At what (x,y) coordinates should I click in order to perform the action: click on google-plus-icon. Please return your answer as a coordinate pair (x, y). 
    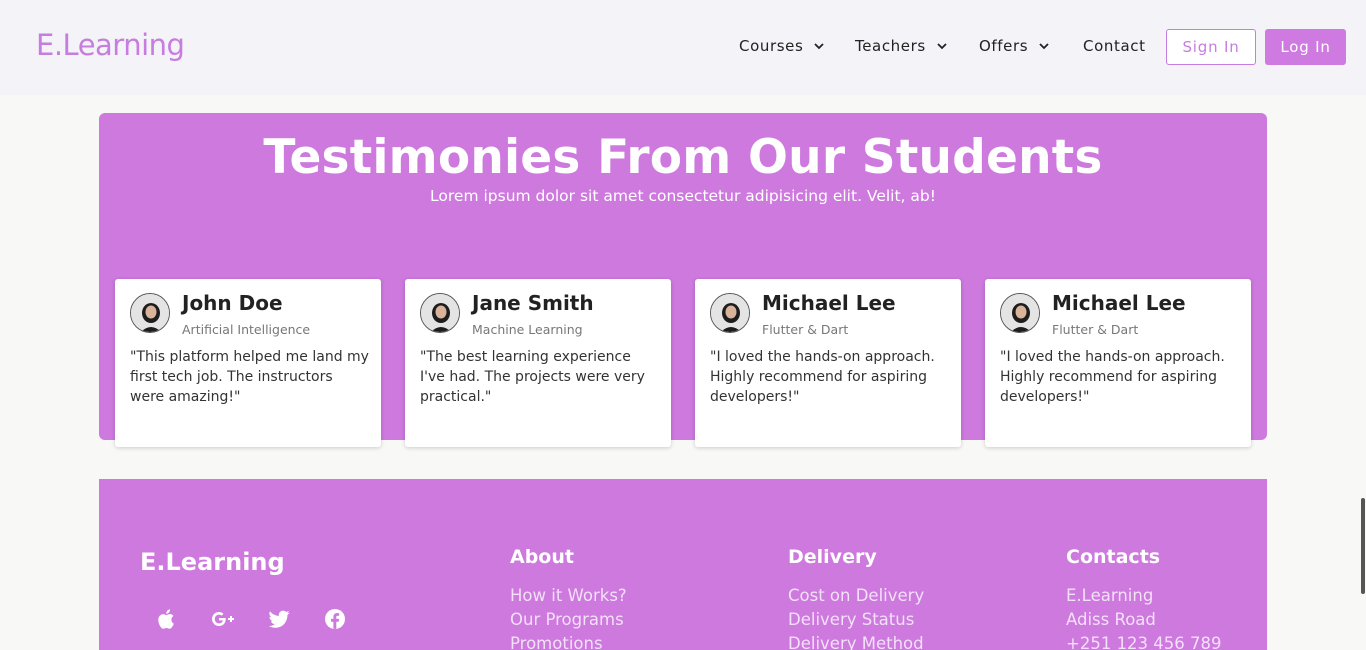
    Looking at the image, I should click on (223, 619).